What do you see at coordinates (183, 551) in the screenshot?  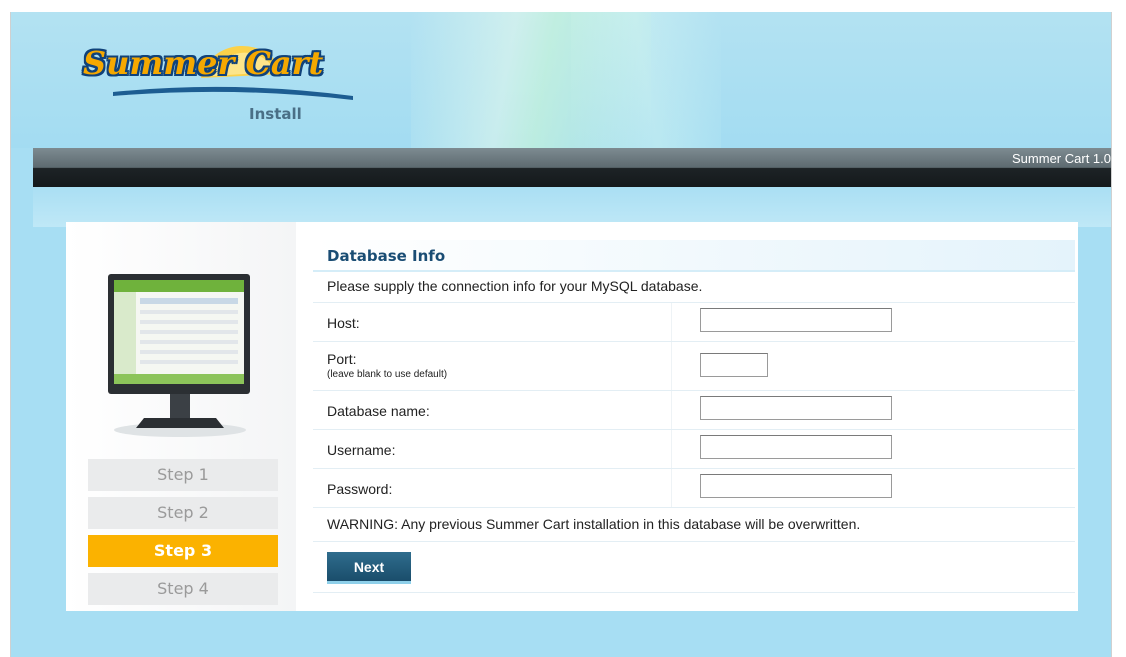 I see `step-3: Step 3` at bounding box center [183, 551].